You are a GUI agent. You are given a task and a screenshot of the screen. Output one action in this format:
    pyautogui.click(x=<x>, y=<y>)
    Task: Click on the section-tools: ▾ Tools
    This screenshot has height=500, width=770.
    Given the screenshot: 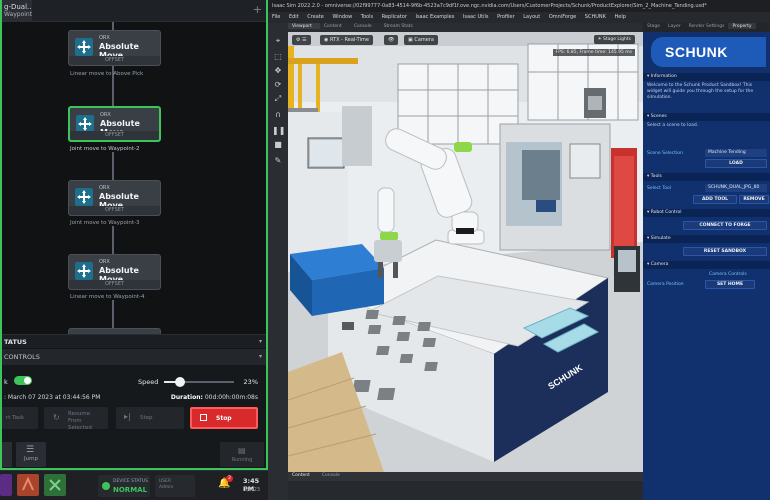 What is the action you would take?
    pyautogui.click(x=706, y=177)
    